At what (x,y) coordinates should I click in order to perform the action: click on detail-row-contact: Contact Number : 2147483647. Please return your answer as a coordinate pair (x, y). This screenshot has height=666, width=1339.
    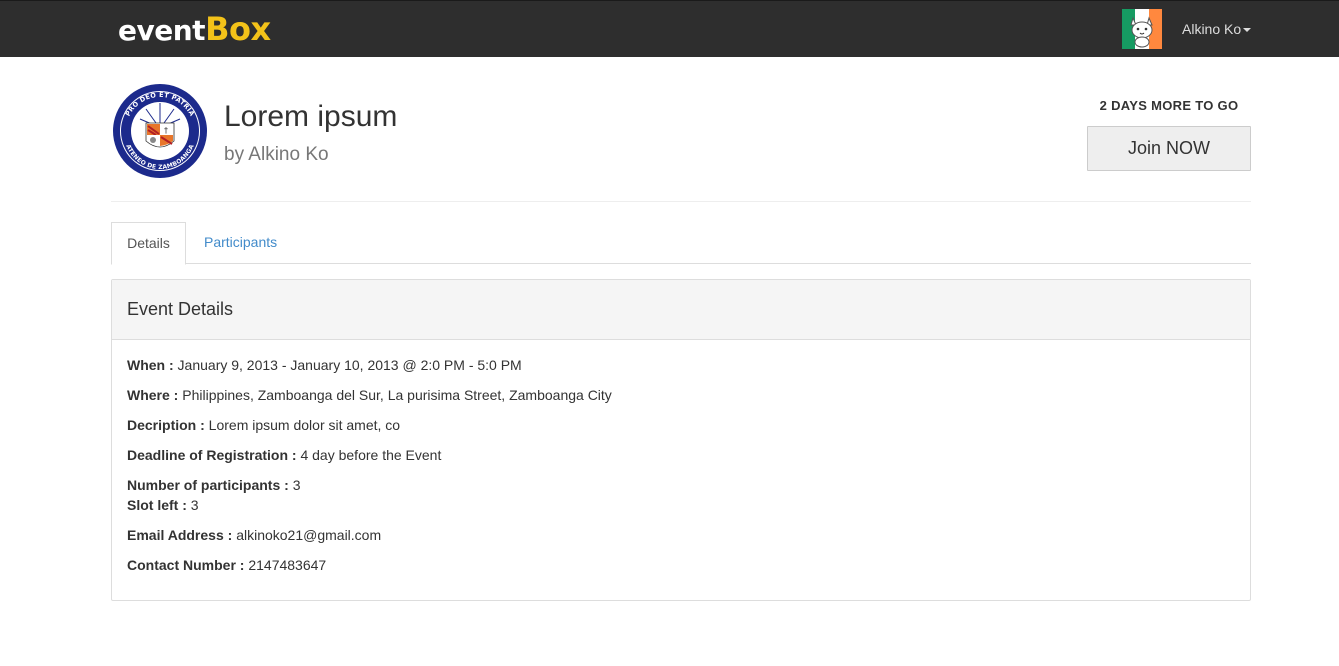
    Looking at the image, I should click on (226, 565).